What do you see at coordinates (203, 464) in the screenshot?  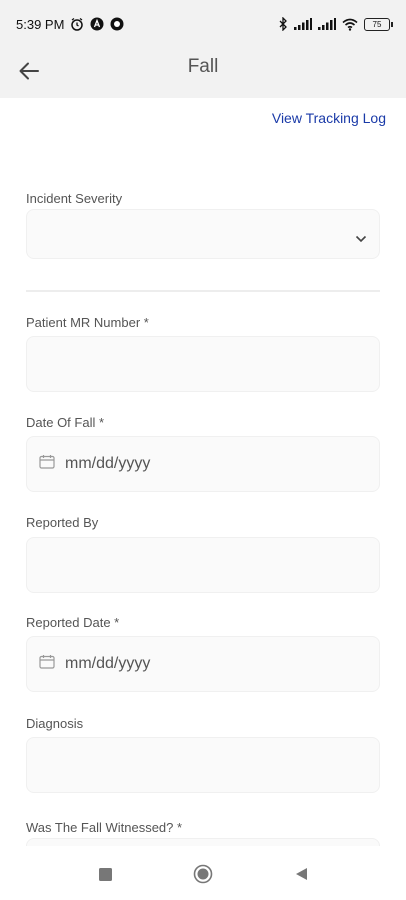 I see `date-of-fall-input: mm/dd/yyyy` at bounding box center [203, 464].